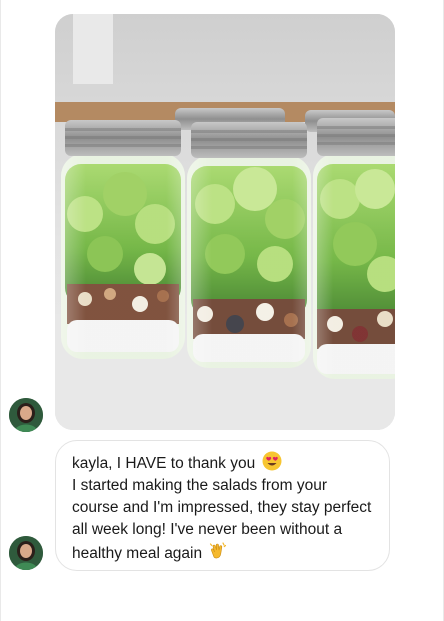  What do you see at coordinates (272, 461) in the screenshot?
I see `heart-eyes-emoji-icon` at bounding box center [272, 461].